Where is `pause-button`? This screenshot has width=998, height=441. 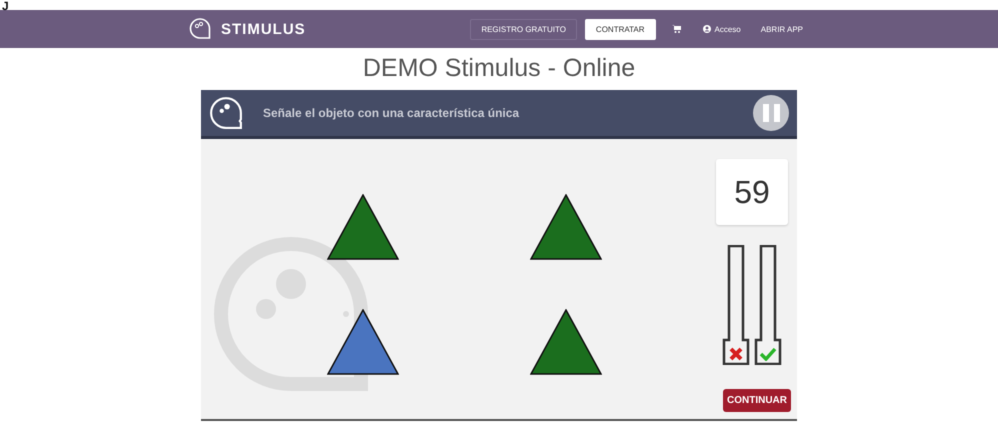
pause-button is located at coordinates (771, 113).